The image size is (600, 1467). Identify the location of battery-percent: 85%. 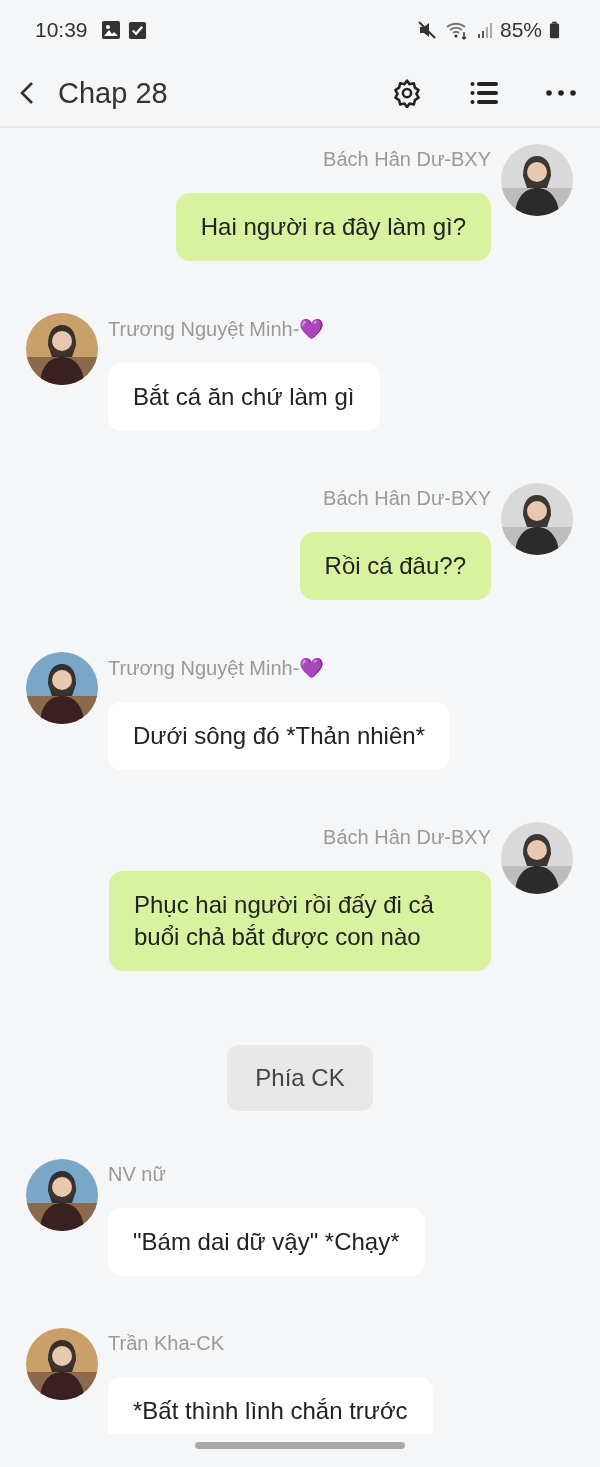
(520, 30).